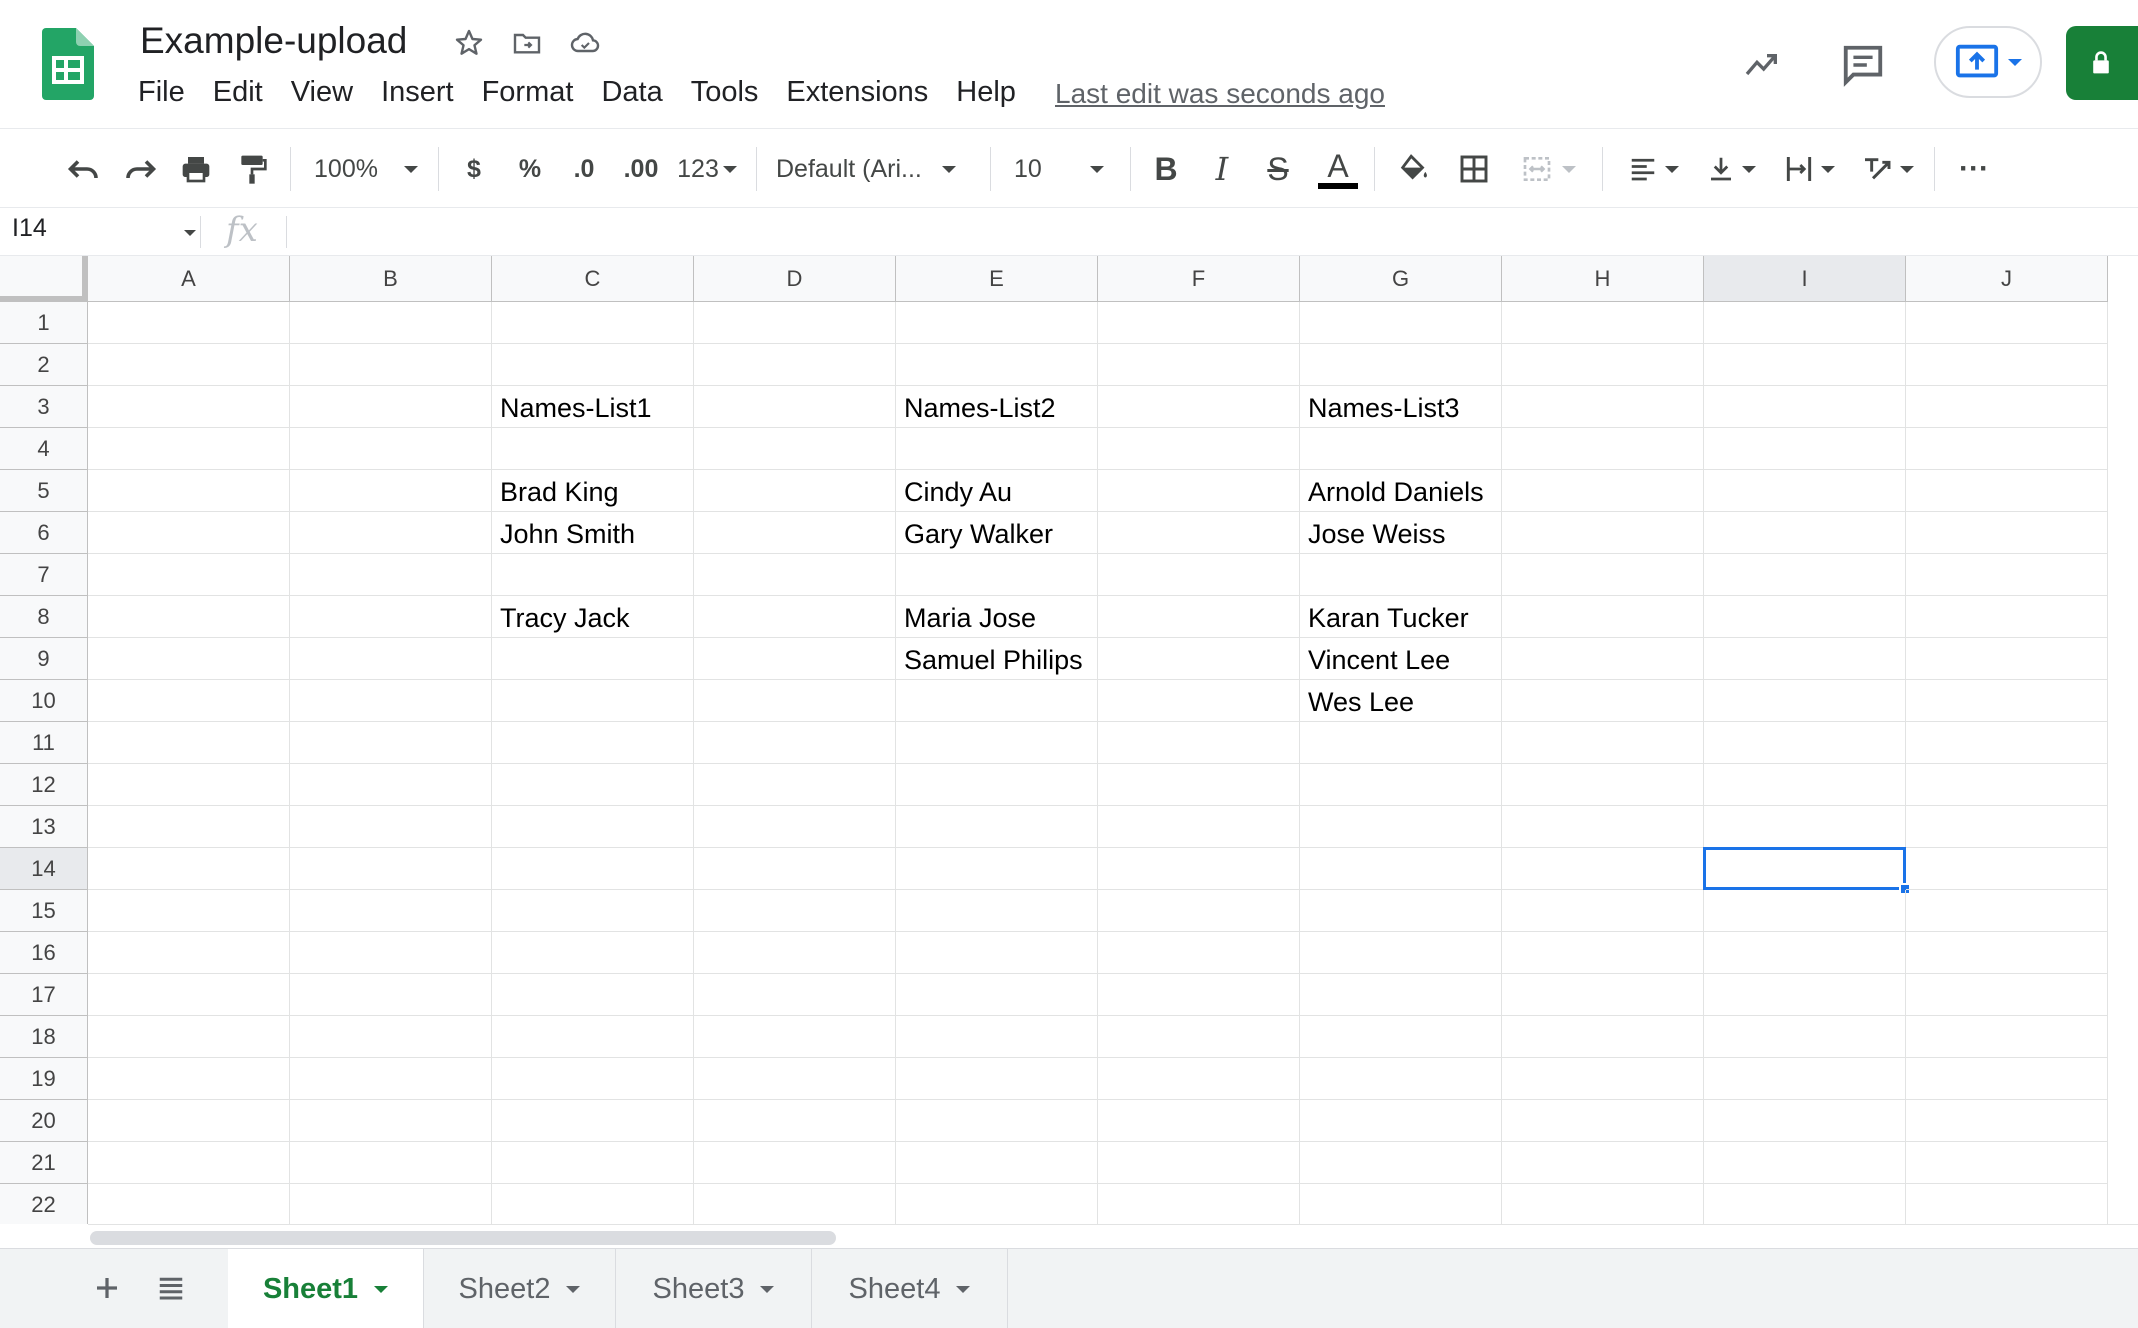 This screenshot has height=1328, width=2138. What do you see at coordinates (997, 449) in the screenshot?
I see `cell-e4` at bounding box center [997, 449].